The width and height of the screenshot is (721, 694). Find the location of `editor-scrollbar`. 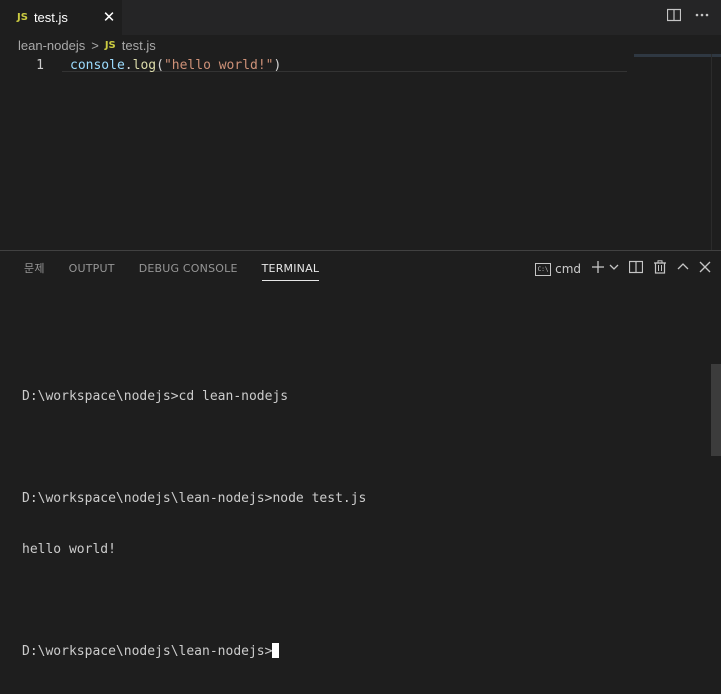

editor-scrollbar is located at coordinates (716, 152).